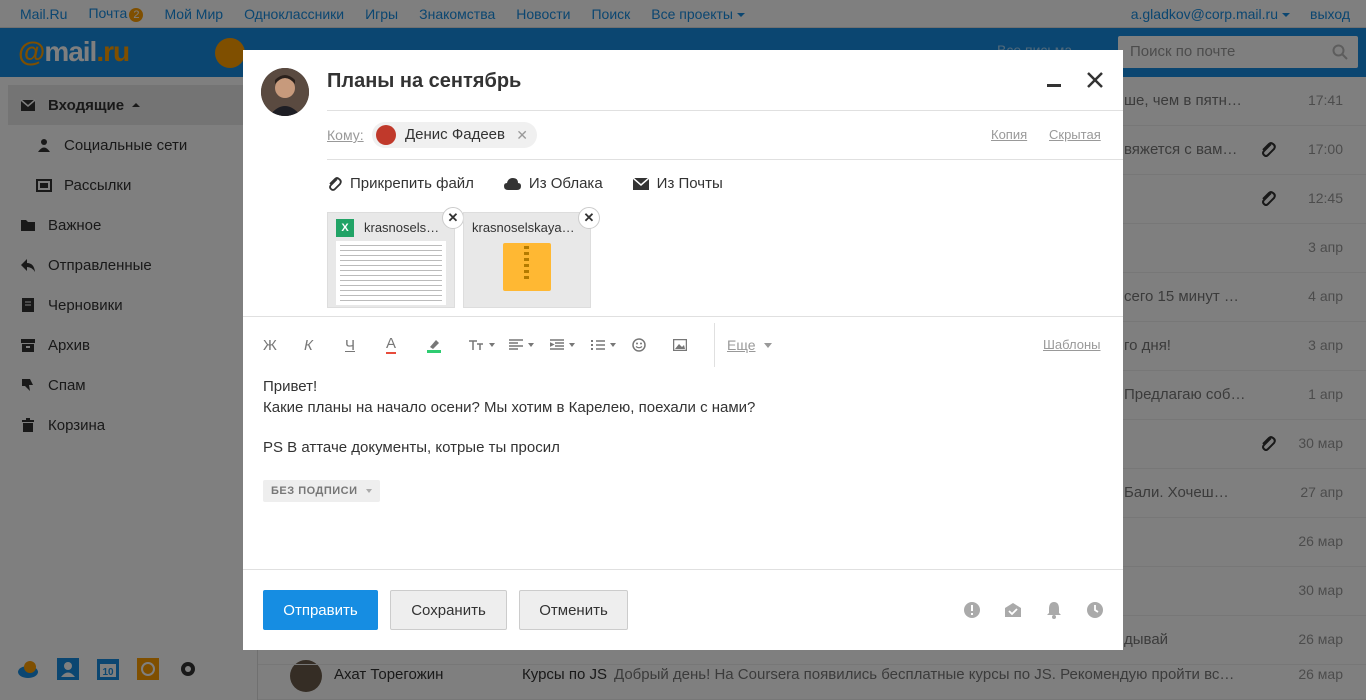  What do you see at coordinates (611, 345) in the screenshot?
I see `list-button` at bounding box center [611, 345].